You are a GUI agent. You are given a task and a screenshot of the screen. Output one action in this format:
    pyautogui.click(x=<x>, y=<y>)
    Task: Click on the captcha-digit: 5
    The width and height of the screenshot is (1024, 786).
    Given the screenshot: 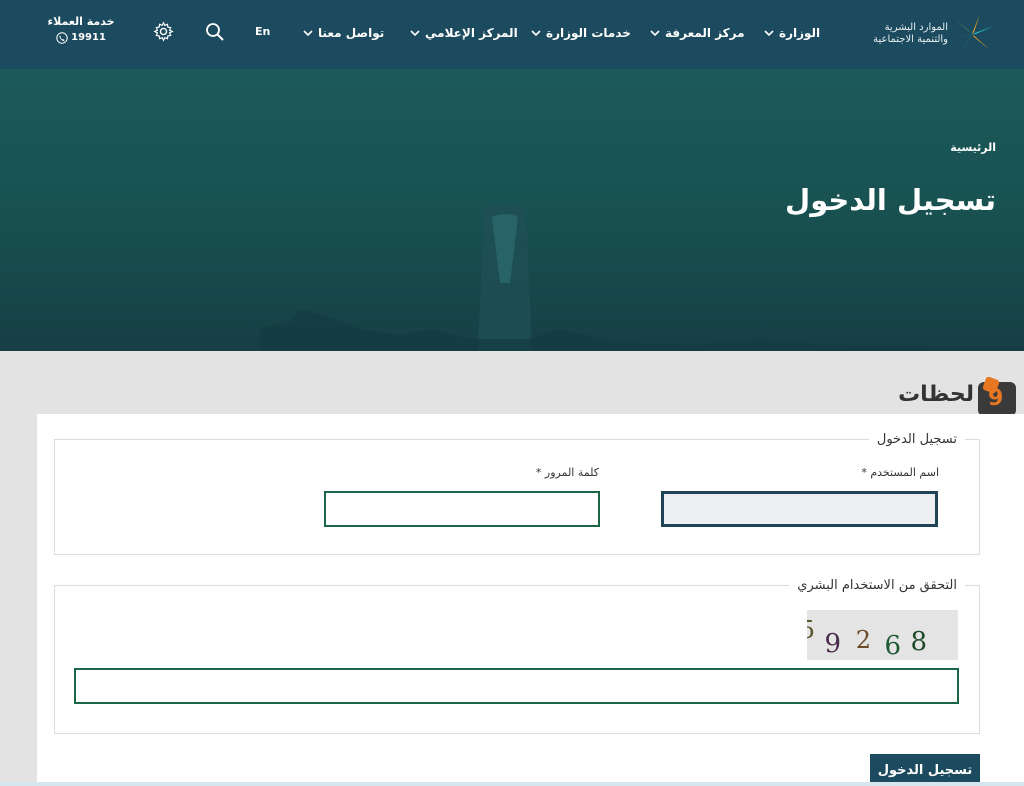 What is the action you would take?
    pyautogui.click(x=811, y=630)
    